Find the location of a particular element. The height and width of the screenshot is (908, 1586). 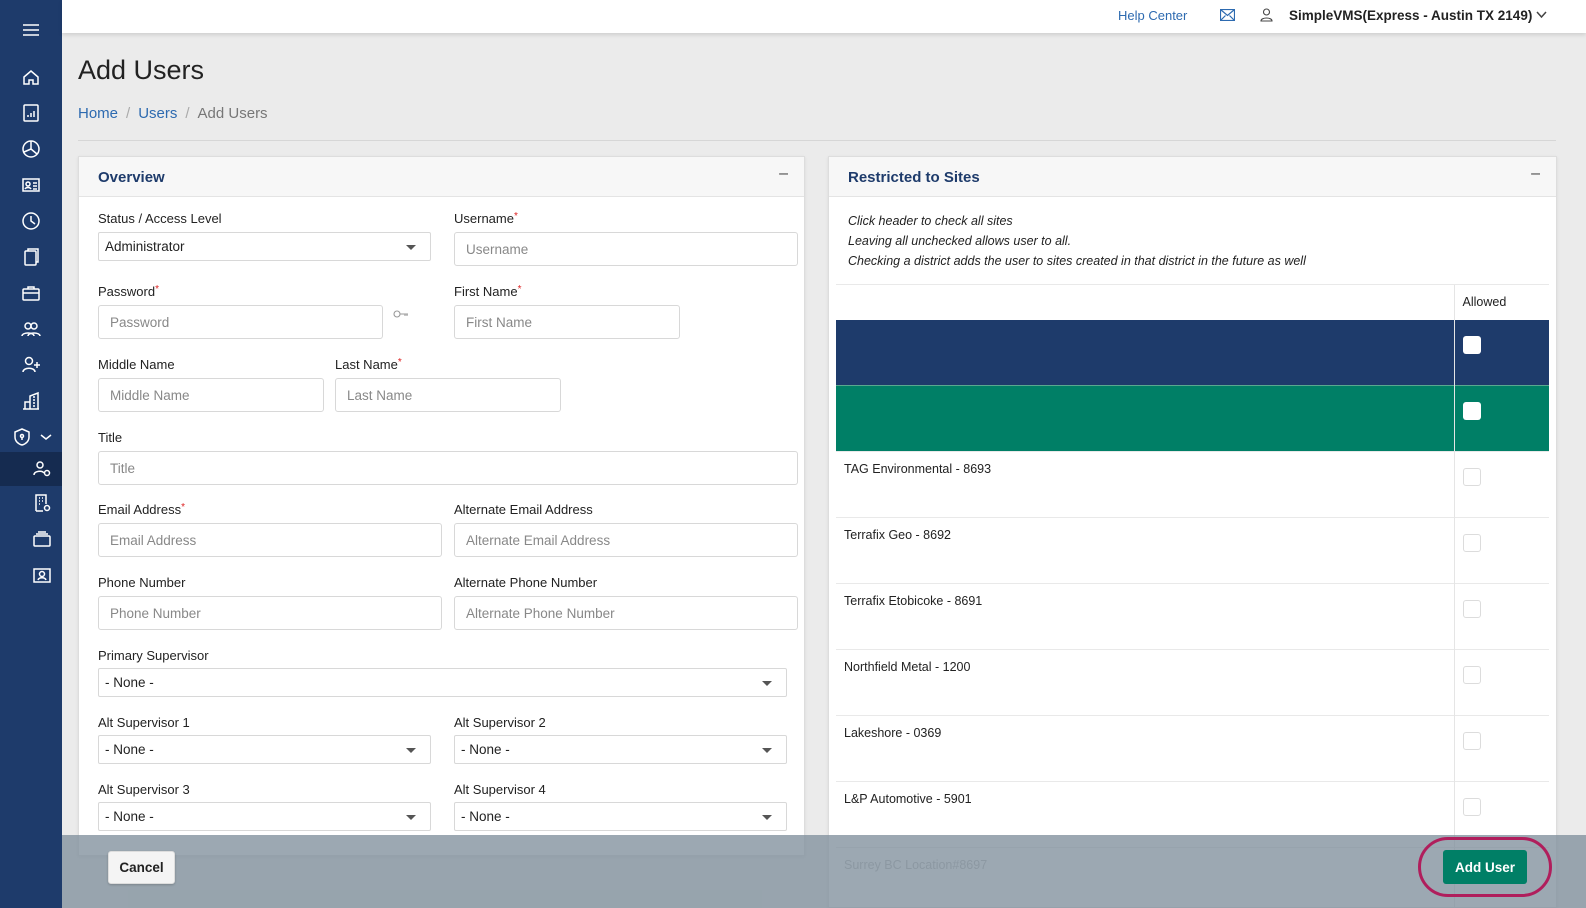

site-row: Terrafix Etobicoke - 8691 is located at coordinates (1192, 616).